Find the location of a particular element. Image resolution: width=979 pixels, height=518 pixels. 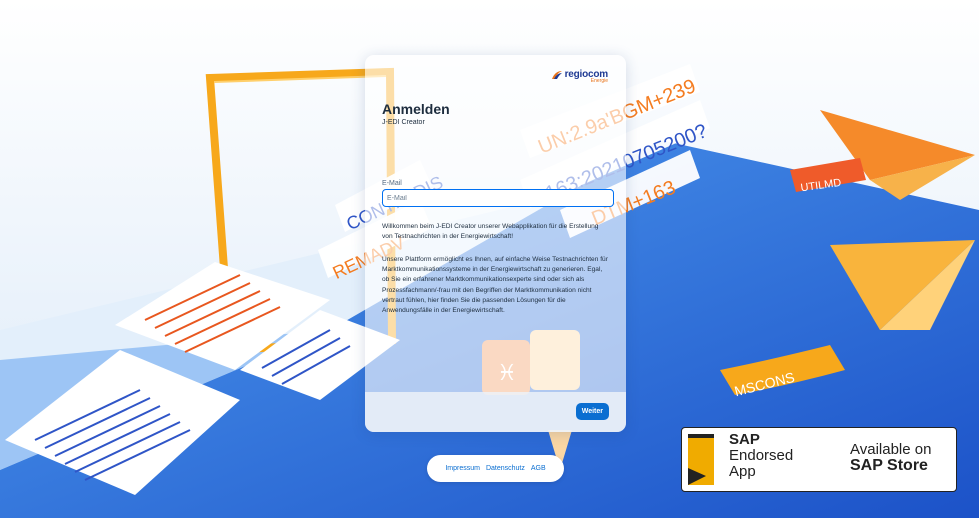

datenschutz-link: Datenschutz is located at coordinates (505, 468).